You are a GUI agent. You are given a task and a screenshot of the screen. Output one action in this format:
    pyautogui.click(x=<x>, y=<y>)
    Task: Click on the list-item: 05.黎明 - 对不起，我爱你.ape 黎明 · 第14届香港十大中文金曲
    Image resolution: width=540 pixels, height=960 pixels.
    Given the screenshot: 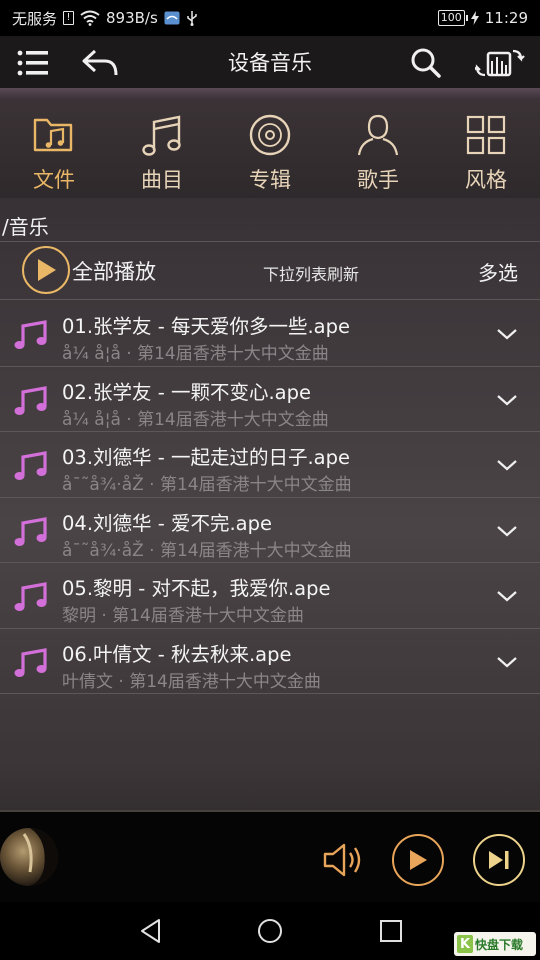 What is the action you would take?
    pyautogui.click(x=270, y=596)
    